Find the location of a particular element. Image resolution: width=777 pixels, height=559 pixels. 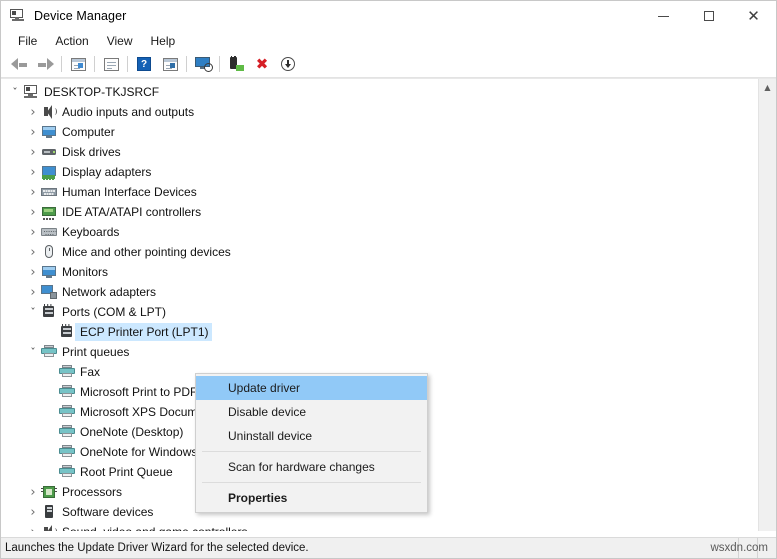

tree-row-label: Disk drives is located at coordinates (91, 152).